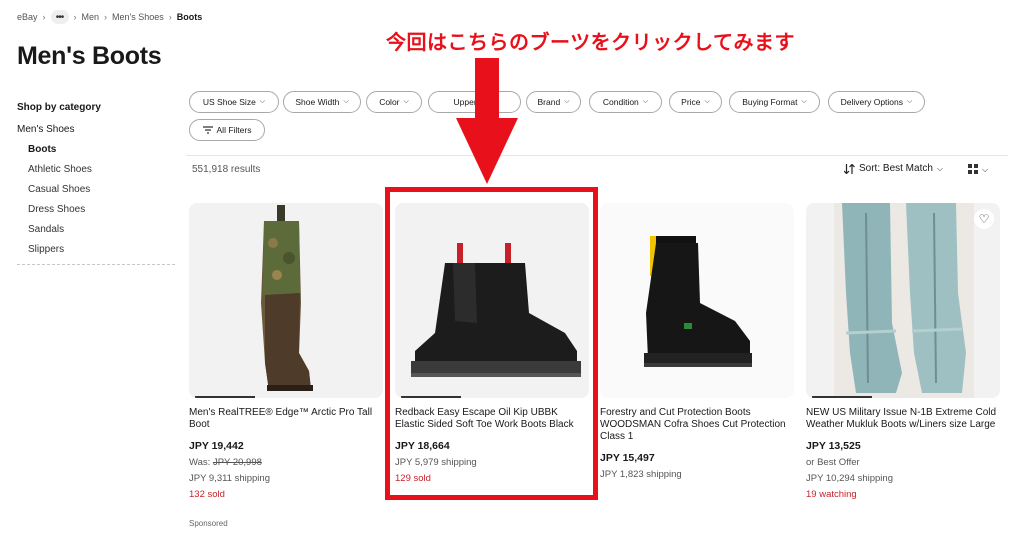  Describe the element at coordinates (549, 102) in the screenshot. I see `filter-label: Brand` at that location.